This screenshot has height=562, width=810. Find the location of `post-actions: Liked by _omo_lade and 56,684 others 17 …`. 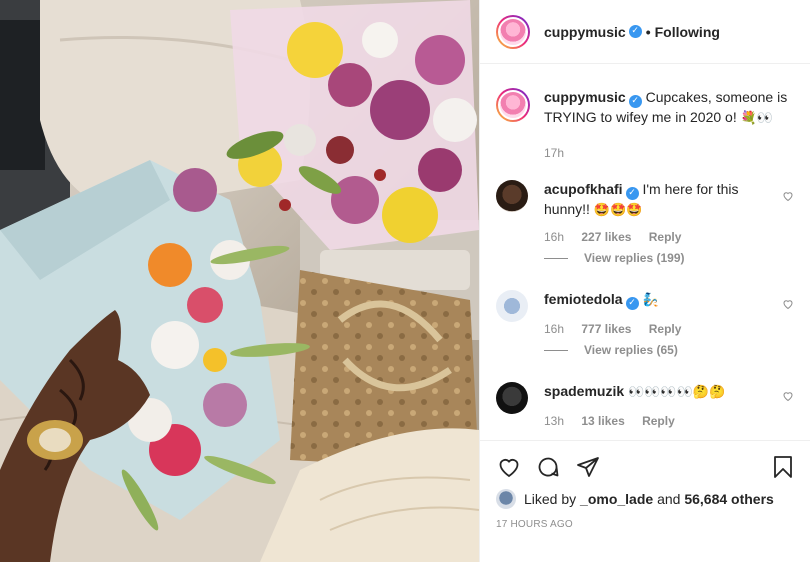

post-actions: Liked by _omo_lade and 56,684 others 17 … is located at coordinates (645, 501).